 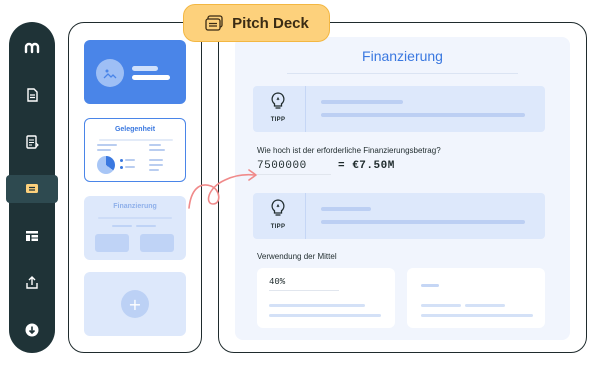 I want to click on notes-icon, so click(x=32, y=142).